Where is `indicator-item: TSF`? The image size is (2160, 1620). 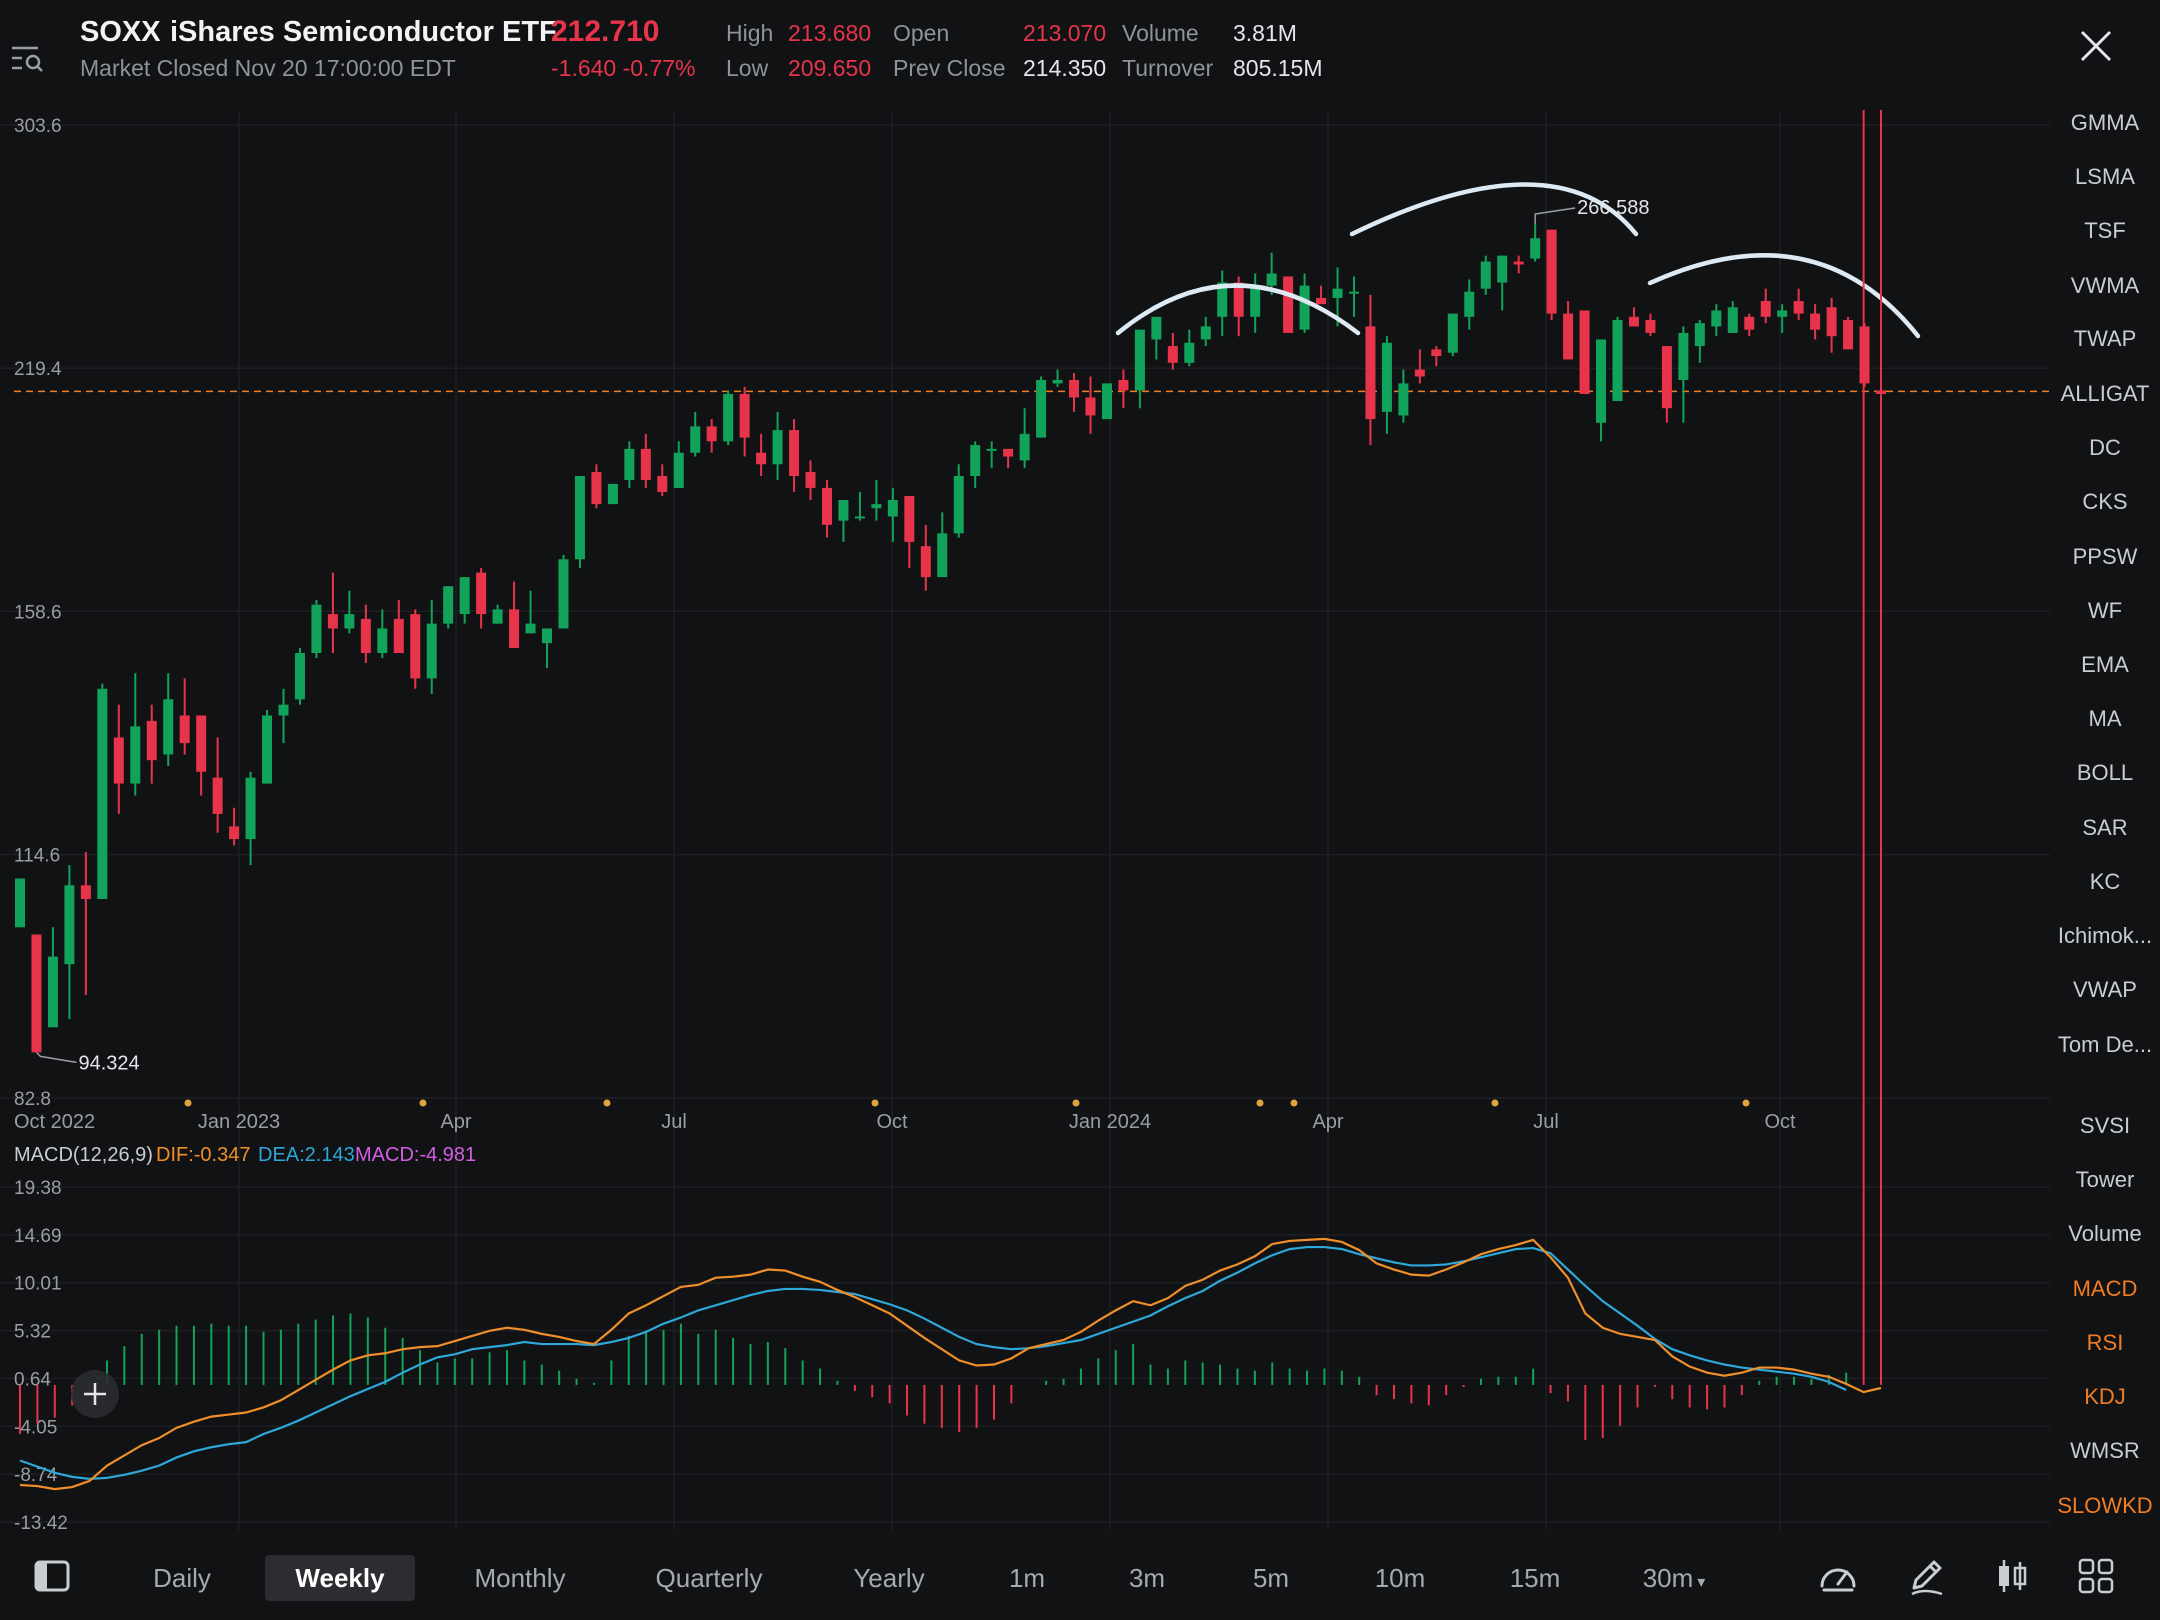 indicator-item: TSF is located at coordinates (2105, 231).